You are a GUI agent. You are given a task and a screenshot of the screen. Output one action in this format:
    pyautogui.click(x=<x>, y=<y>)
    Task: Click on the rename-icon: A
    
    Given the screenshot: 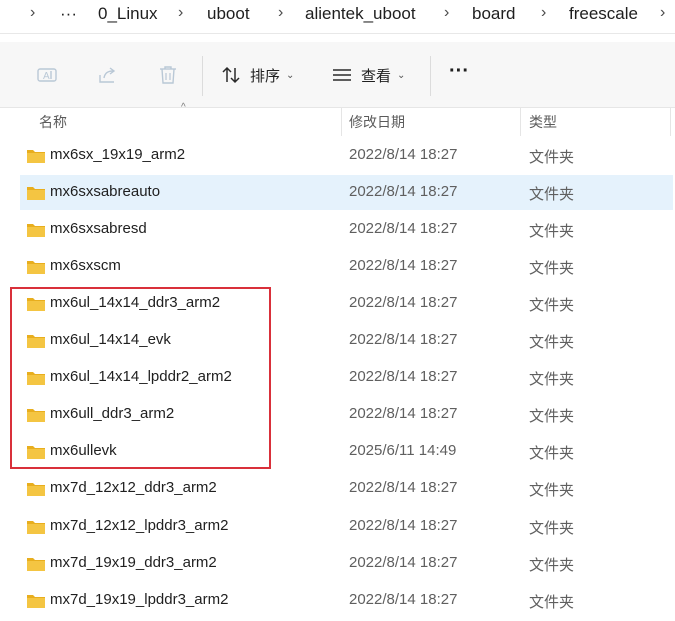 What is the action you would take?
    pyautogui.click(x=47, y=75)
    